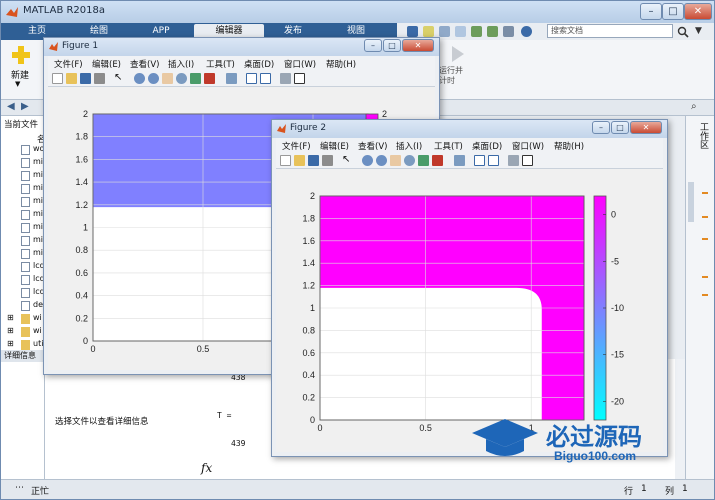 This screenshot has width=715, height=500. What do you see at coordinates (412, 31) in the screenshot?
I see `save-icon` at bounding box center [412, 31].